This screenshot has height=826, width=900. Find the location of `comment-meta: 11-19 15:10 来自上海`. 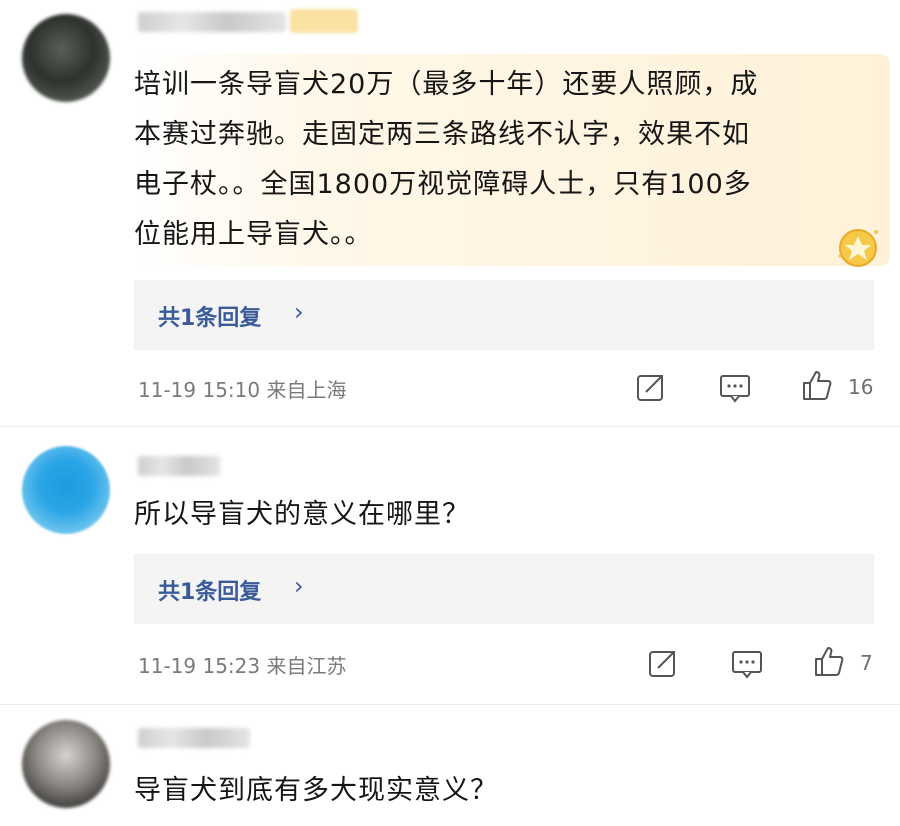

comment-meta: 11-19 15:10 来自上海 is located at coordinates (242, 390).